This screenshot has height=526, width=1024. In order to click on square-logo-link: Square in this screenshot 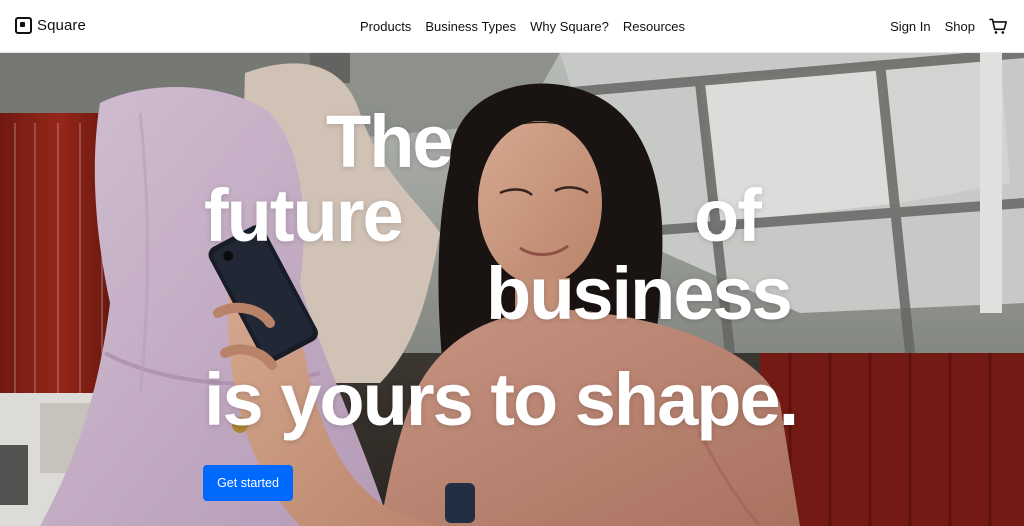, I will do `click(50, 25)`.